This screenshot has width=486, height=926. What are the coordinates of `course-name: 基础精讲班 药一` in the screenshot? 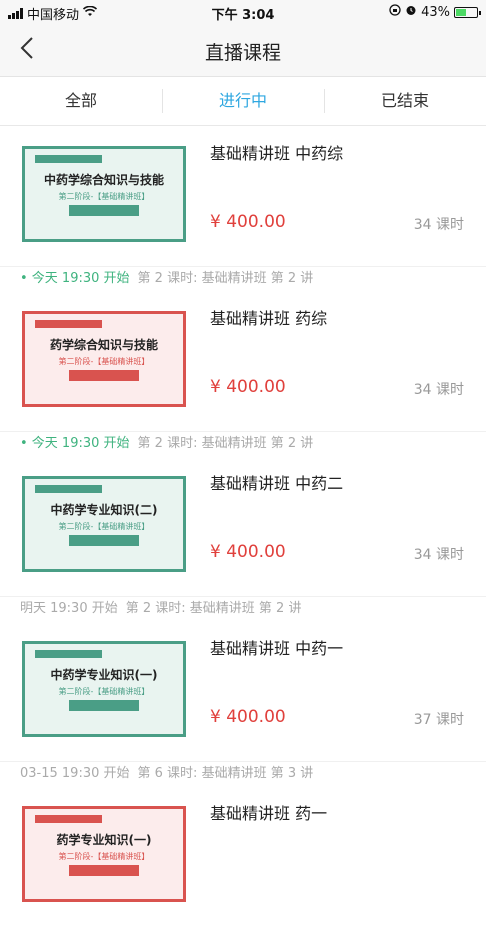 It's located at (269, 813).